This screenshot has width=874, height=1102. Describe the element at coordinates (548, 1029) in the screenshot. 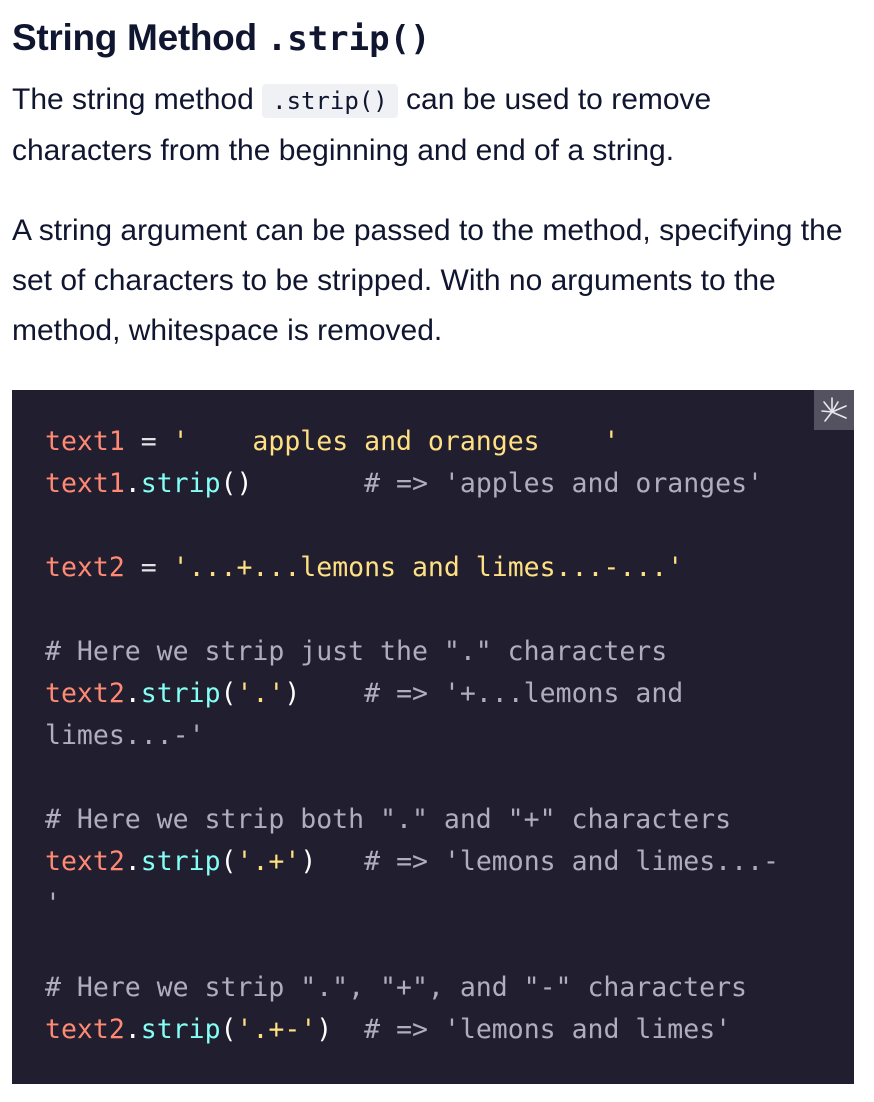

I see `code-comment: # => 'lemons and limes'` at that location.